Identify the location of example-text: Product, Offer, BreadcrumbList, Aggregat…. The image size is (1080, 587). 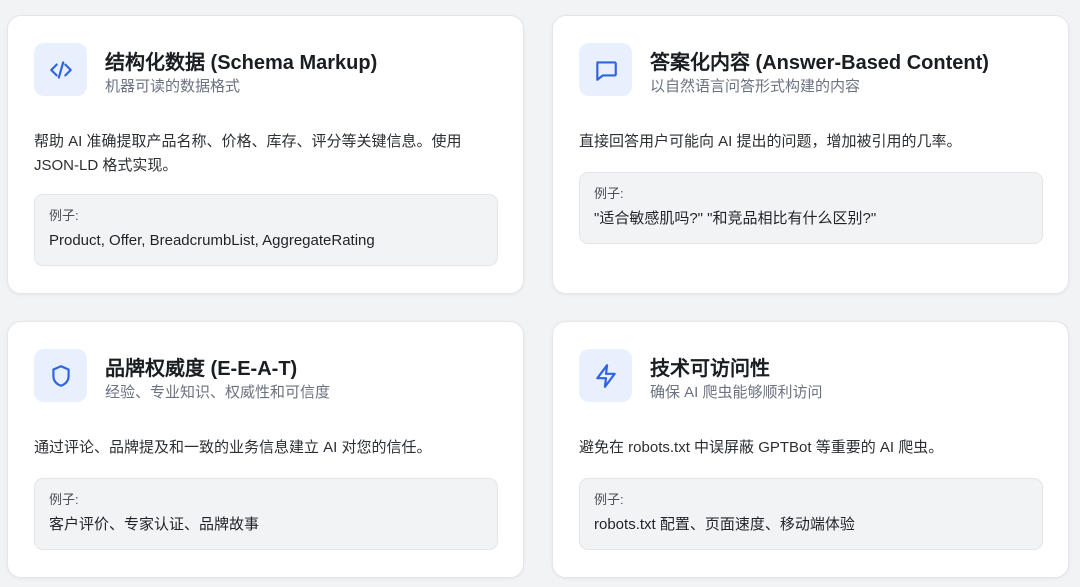
(212, 240).